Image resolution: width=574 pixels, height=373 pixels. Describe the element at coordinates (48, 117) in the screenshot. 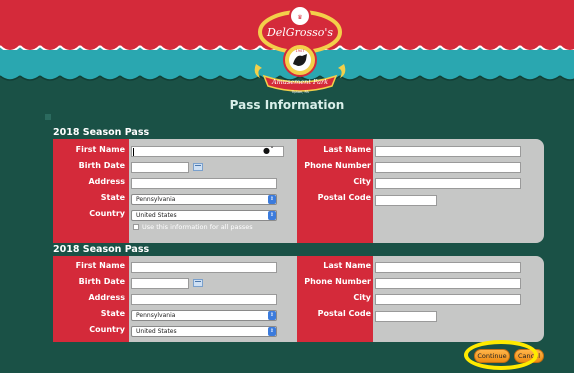

I see `small-marker` at that location.